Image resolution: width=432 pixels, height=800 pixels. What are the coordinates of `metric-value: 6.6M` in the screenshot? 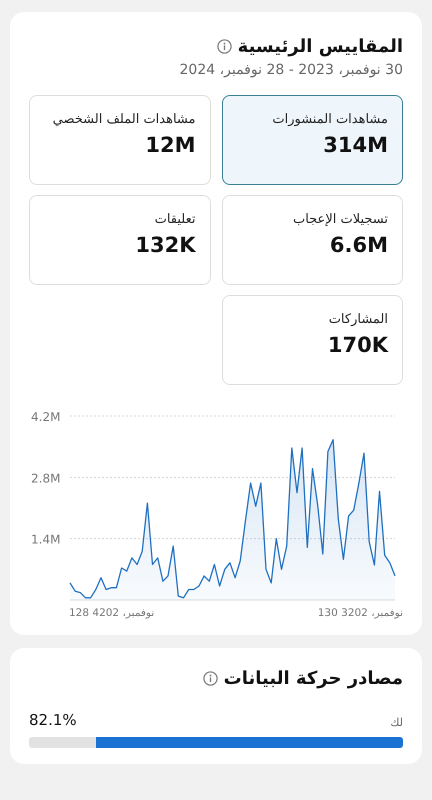 It's located at (358, 245).